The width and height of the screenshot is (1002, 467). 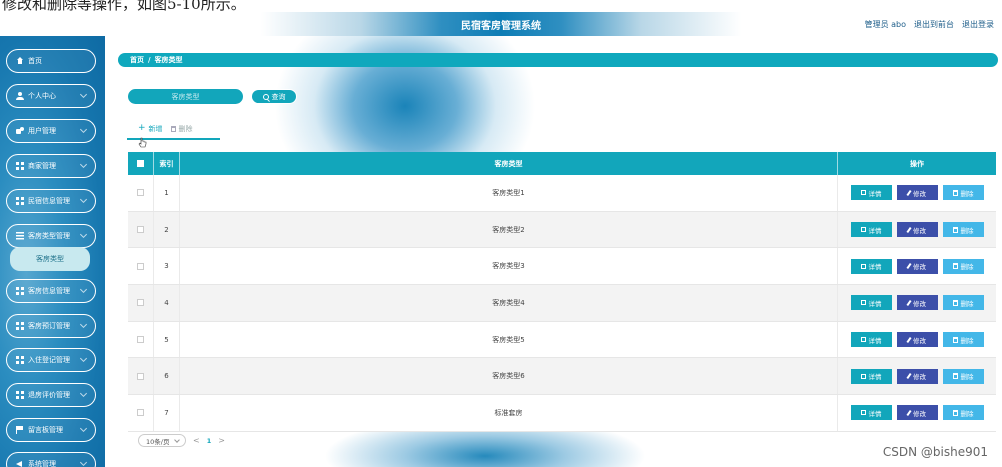 I want to click on sidebar-item-check-in: 入住登记管理, so click(x=51, y=360).